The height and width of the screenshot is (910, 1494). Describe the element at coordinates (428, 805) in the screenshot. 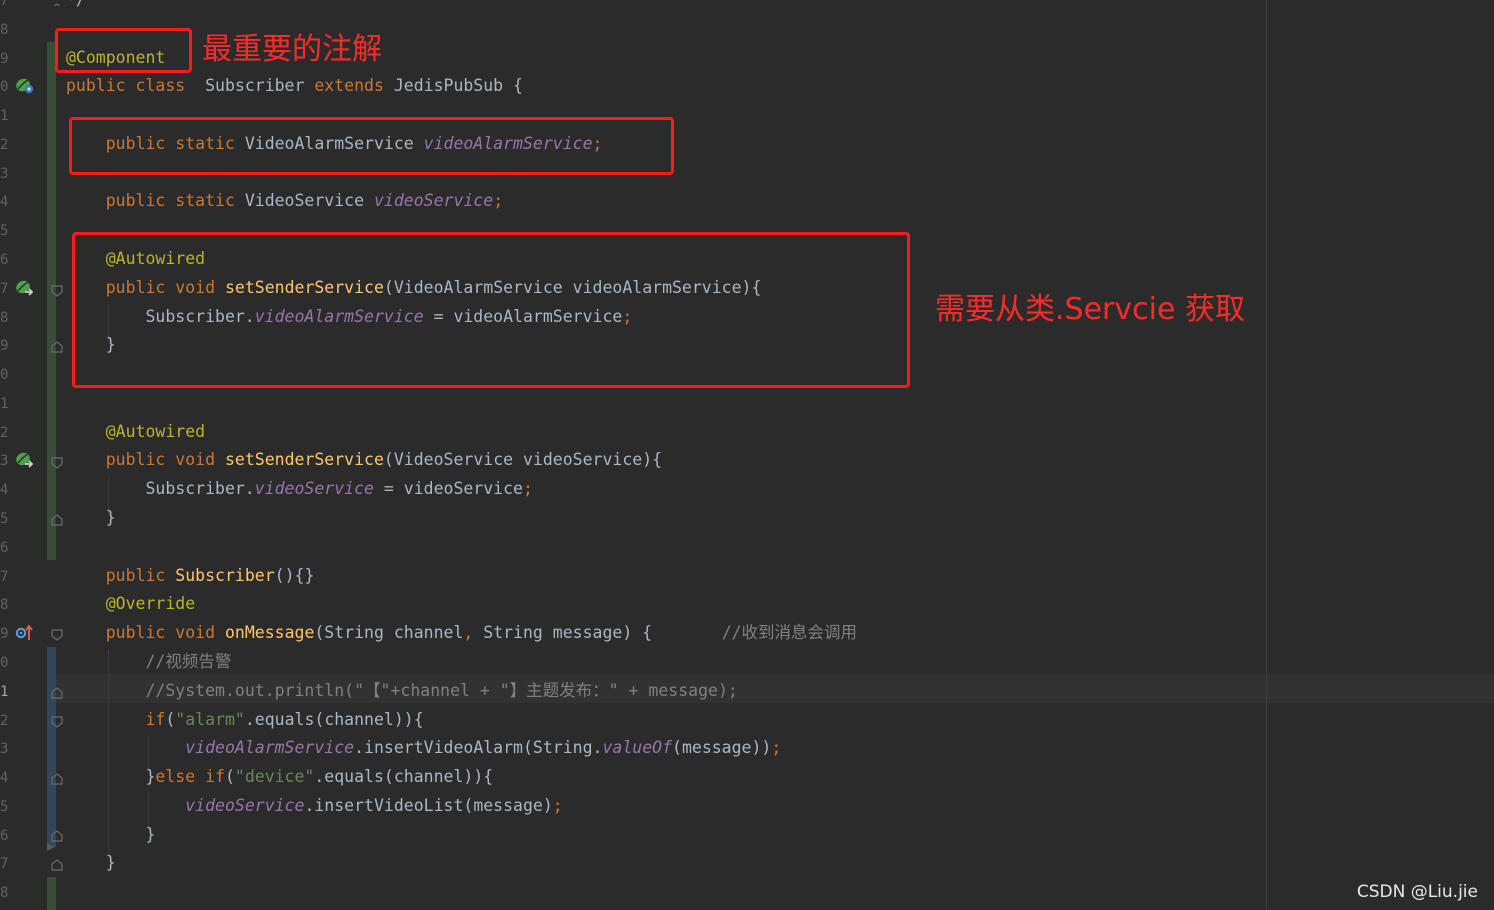

I see `code-token: .insertVideoList(message)` at that location.